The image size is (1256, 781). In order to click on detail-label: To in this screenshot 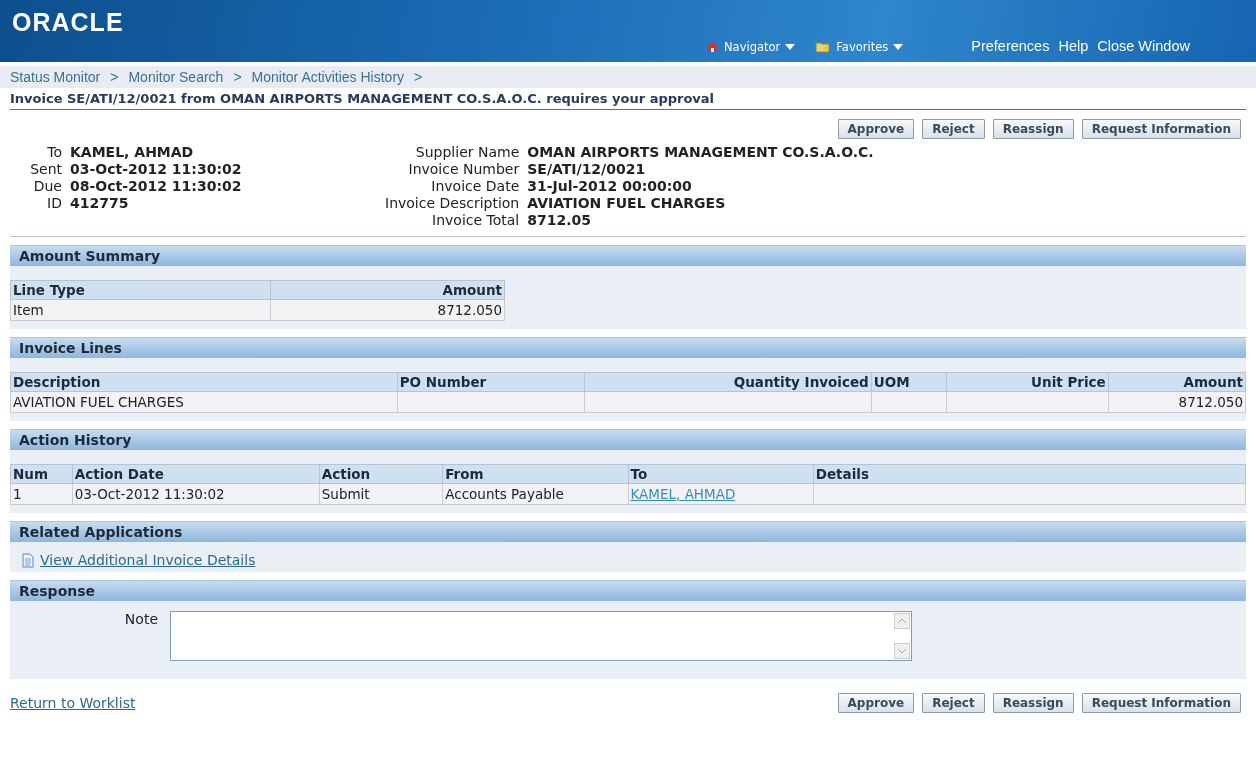, I will do `click(54, 152)`.